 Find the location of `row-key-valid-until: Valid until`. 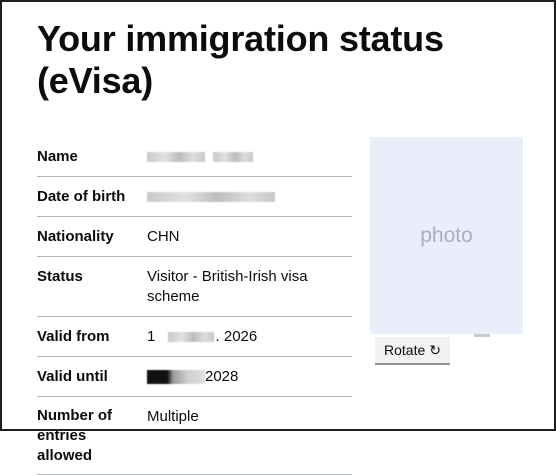

row-key-valid-until: Valid until is located at coordinates (72, 376).